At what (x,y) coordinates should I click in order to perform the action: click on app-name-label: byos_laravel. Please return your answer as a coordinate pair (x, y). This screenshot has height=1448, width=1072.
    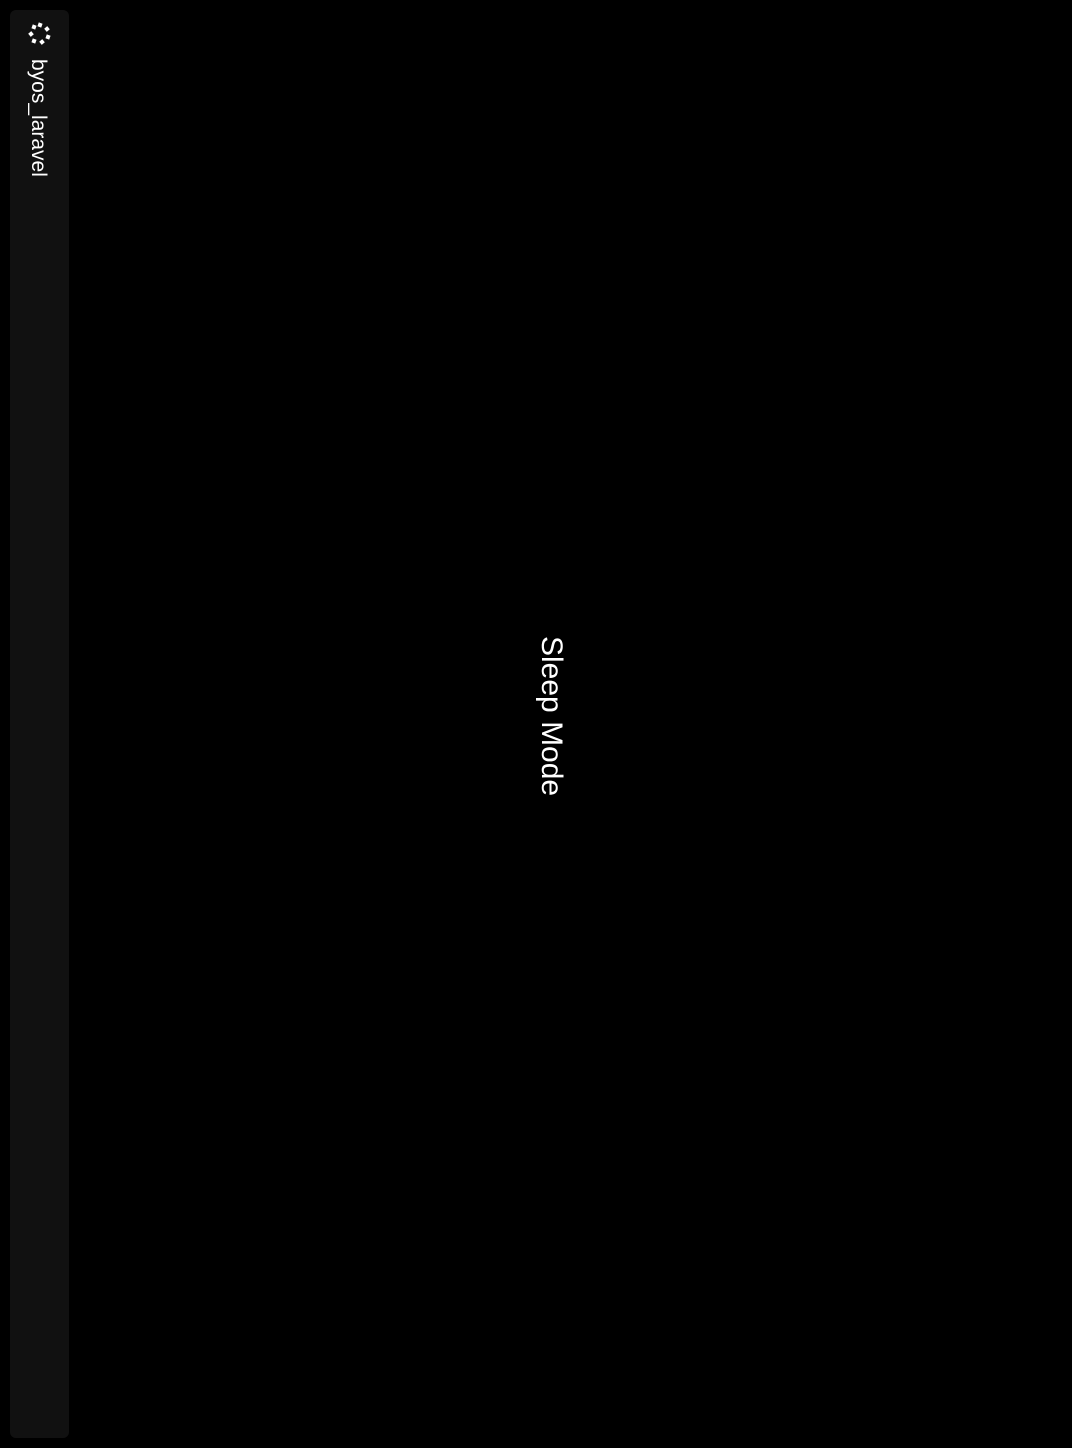
    Looking at the image, I should click on (38, 118).